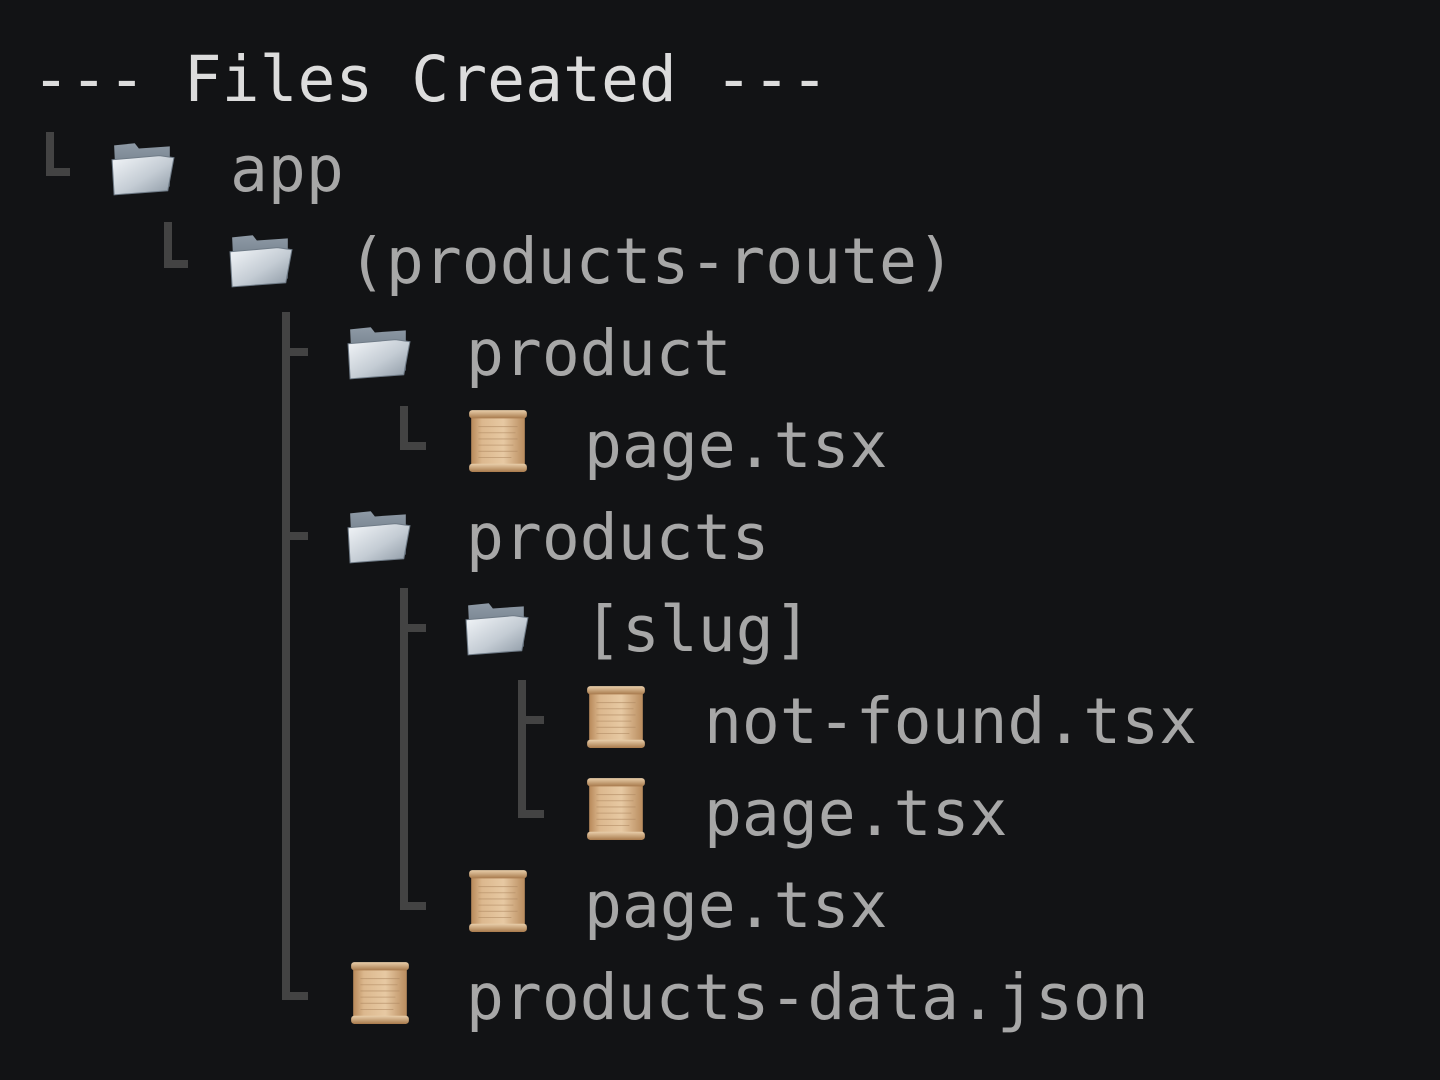 The width and height of the screenshot is (1440, 1080). I want to click on tree-item-label: app, so click(287, 169).